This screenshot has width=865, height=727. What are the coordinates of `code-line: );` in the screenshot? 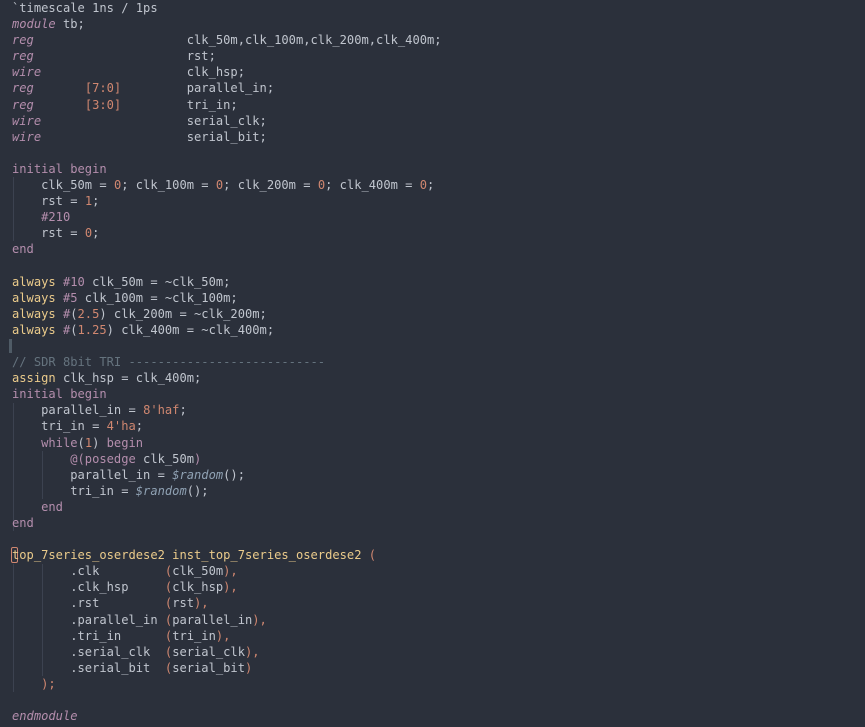 It's located at (227, 684).